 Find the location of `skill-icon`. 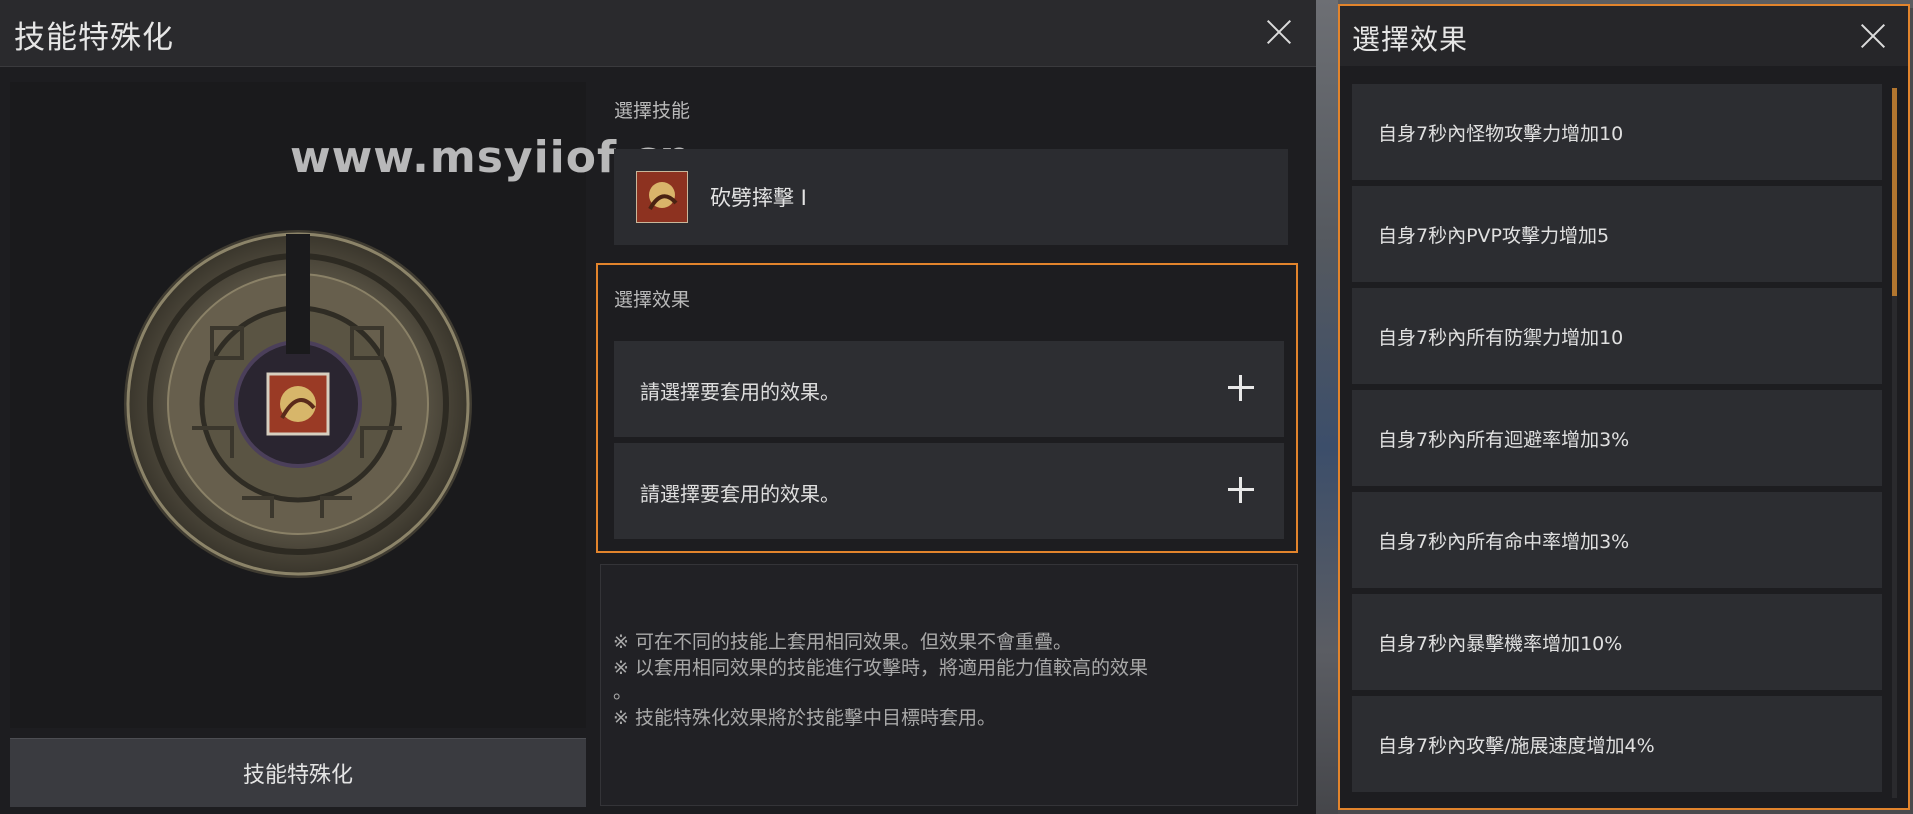

skill-icon is located at coordinates (662, 197).